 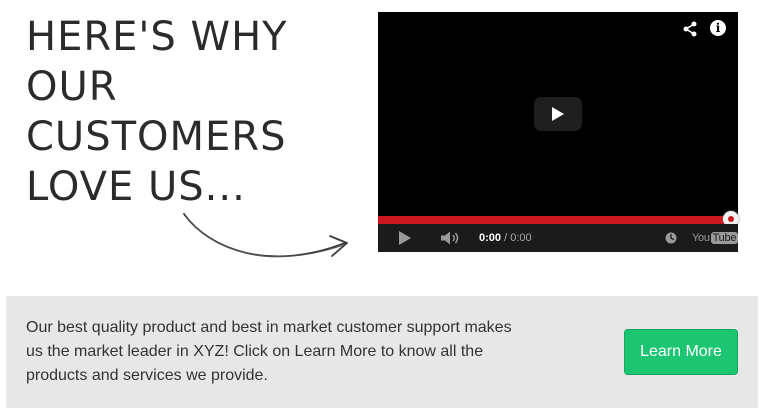 What do you see at coordinates (681, 352) in the screenshot?
I see `learn-more-button: Learn More` at bounding box center [681, 352].